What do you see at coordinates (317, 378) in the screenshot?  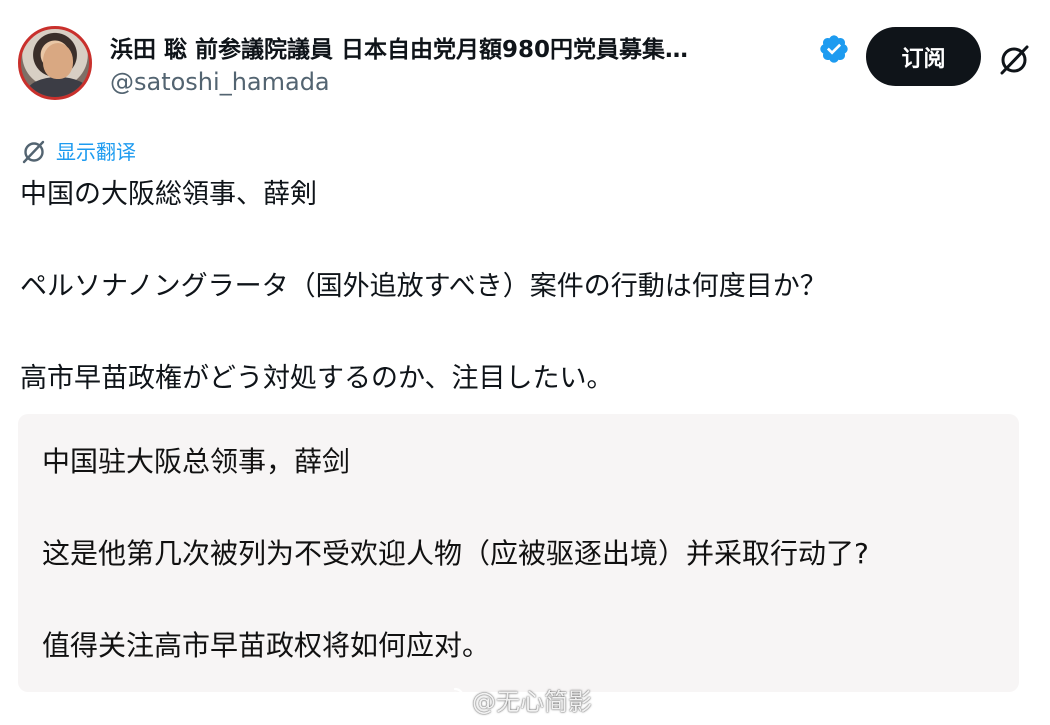 I see `tweet-line: 高市早苗政権がどう対処するのか、注目したい。` at bounding box center [317, 378].